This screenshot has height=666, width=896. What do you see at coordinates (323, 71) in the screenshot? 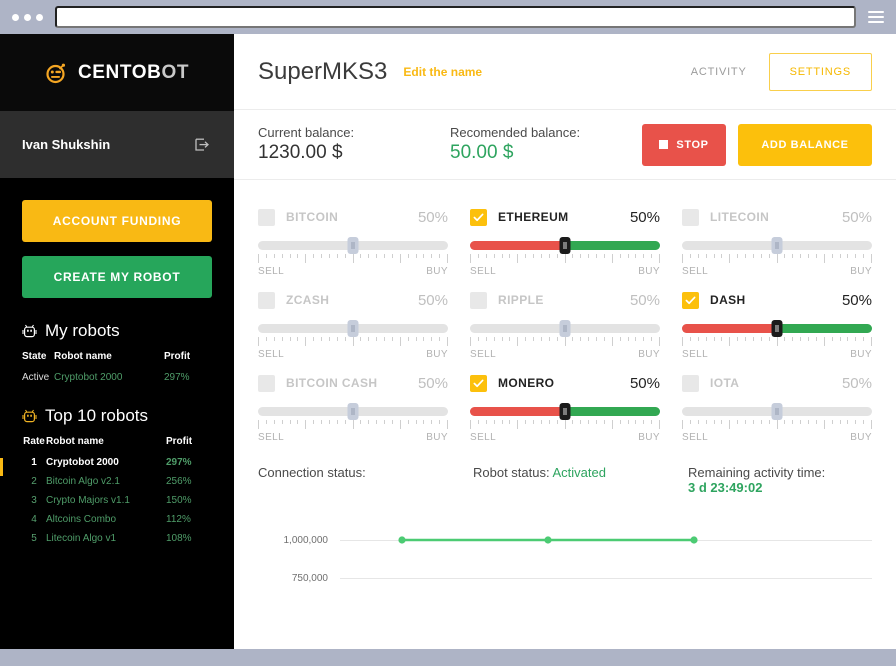
I see `page-title: SuperMKS3` at bounding box center [323, 71].